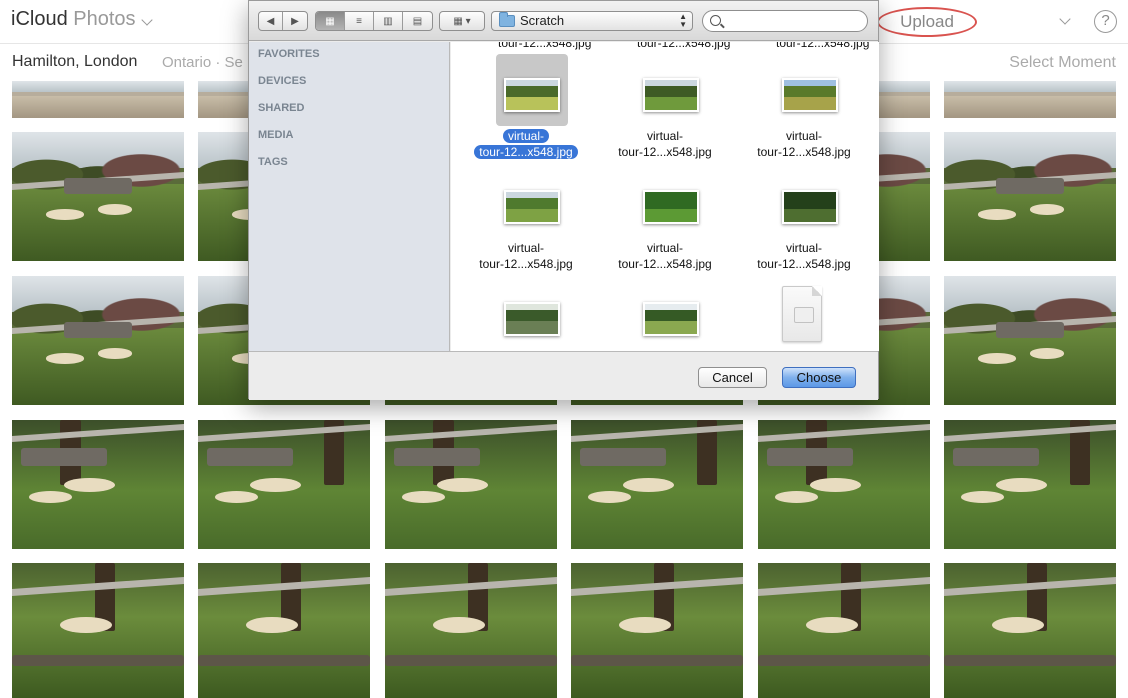  Describe the element at coordinates (295, 21) in the screenshot. I see `forward-button: ▶` at that location.